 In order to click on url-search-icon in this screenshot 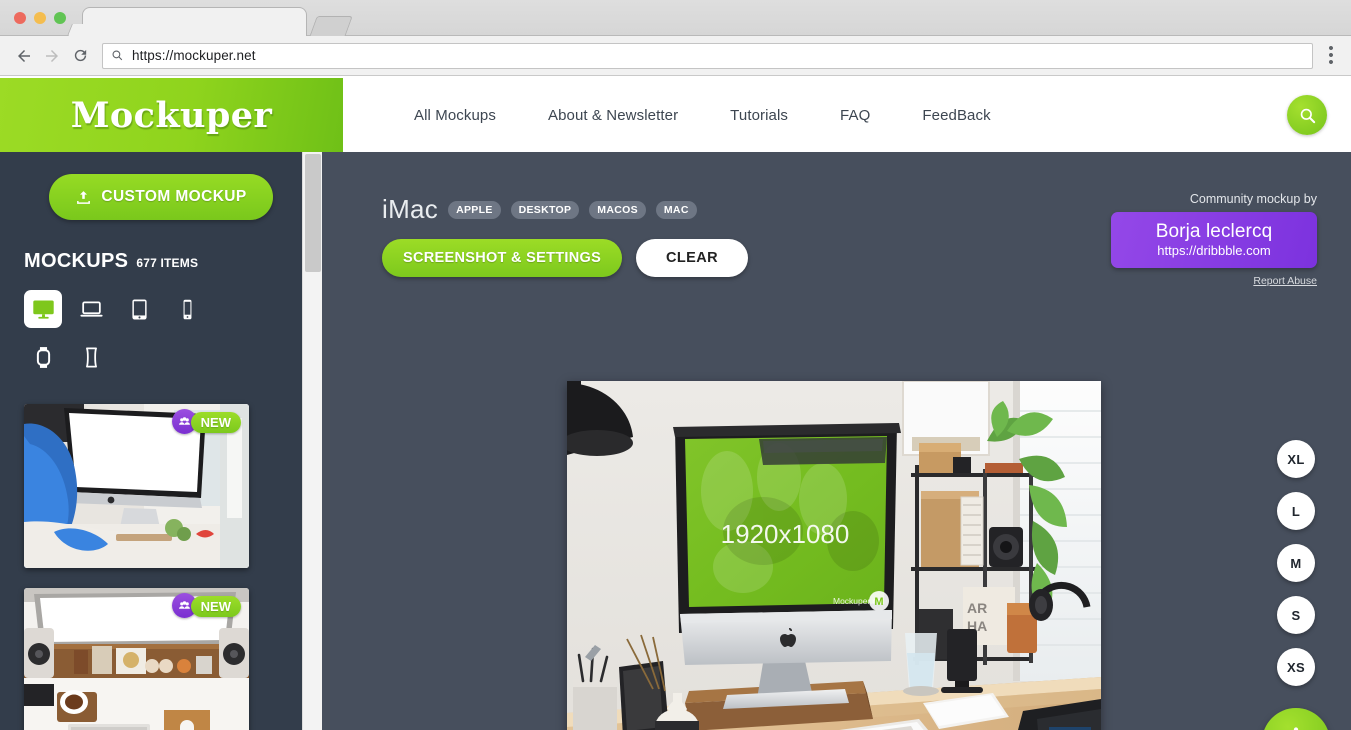, I will do `click(117, 55)`.